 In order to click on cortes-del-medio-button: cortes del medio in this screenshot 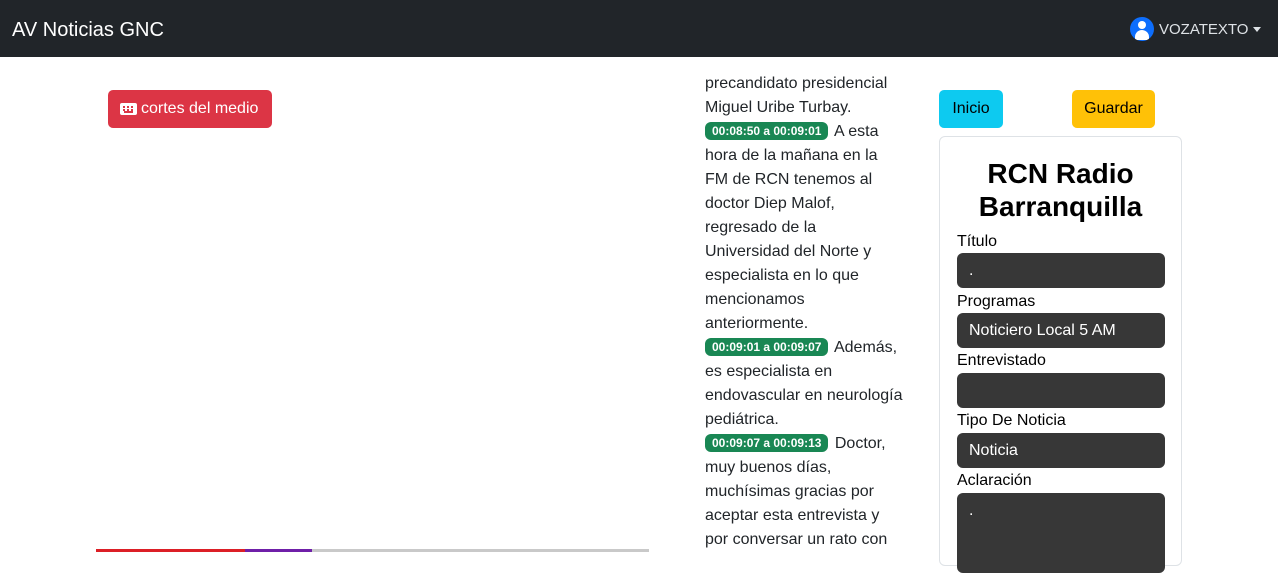, I will do `click(190, 109)`.